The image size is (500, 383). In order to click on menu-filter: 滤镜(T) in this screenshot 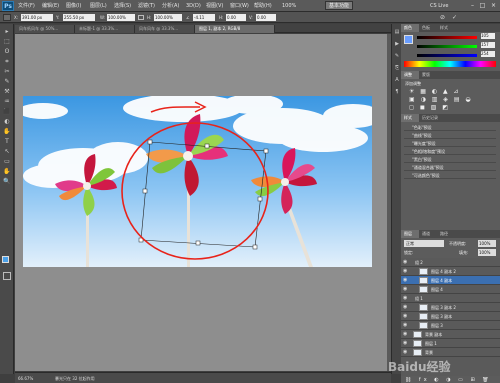, I will do `click(146, 6)`.